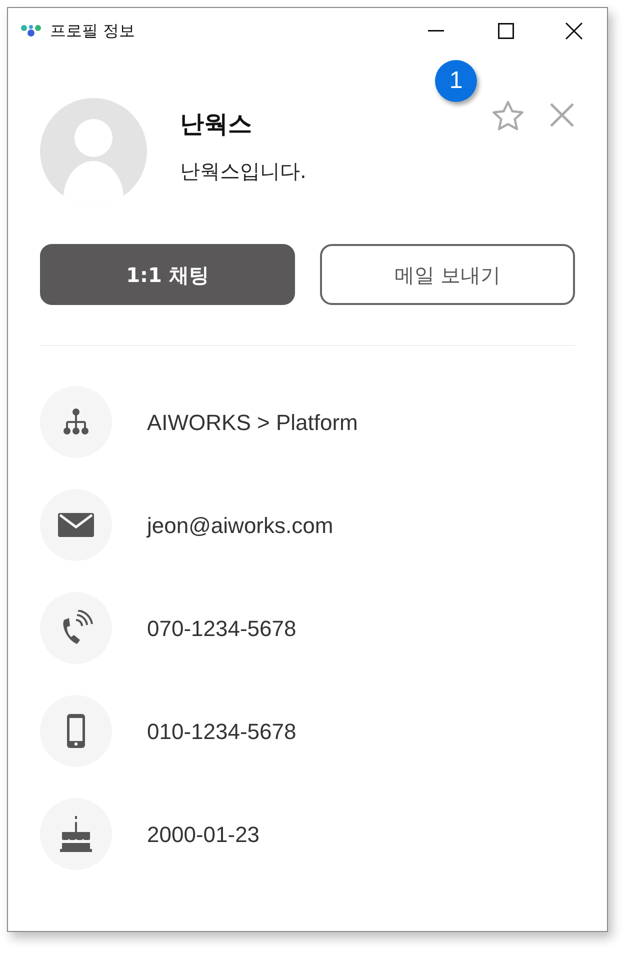 This screenshot has height=957, width=633. Describe the element at coordinates (436, 31) in the screenshot. I see `minimize-icon` at that location.